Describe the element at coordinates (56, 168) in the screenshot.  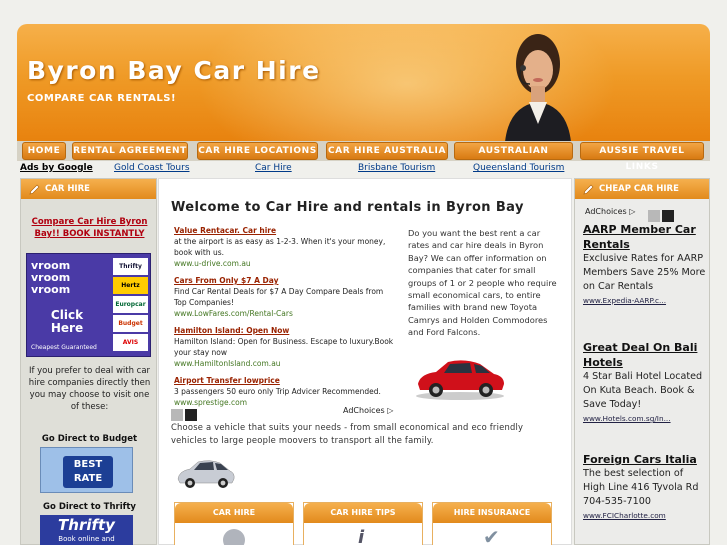
I see `ads-by-google-label: Ads by Google` at that location.